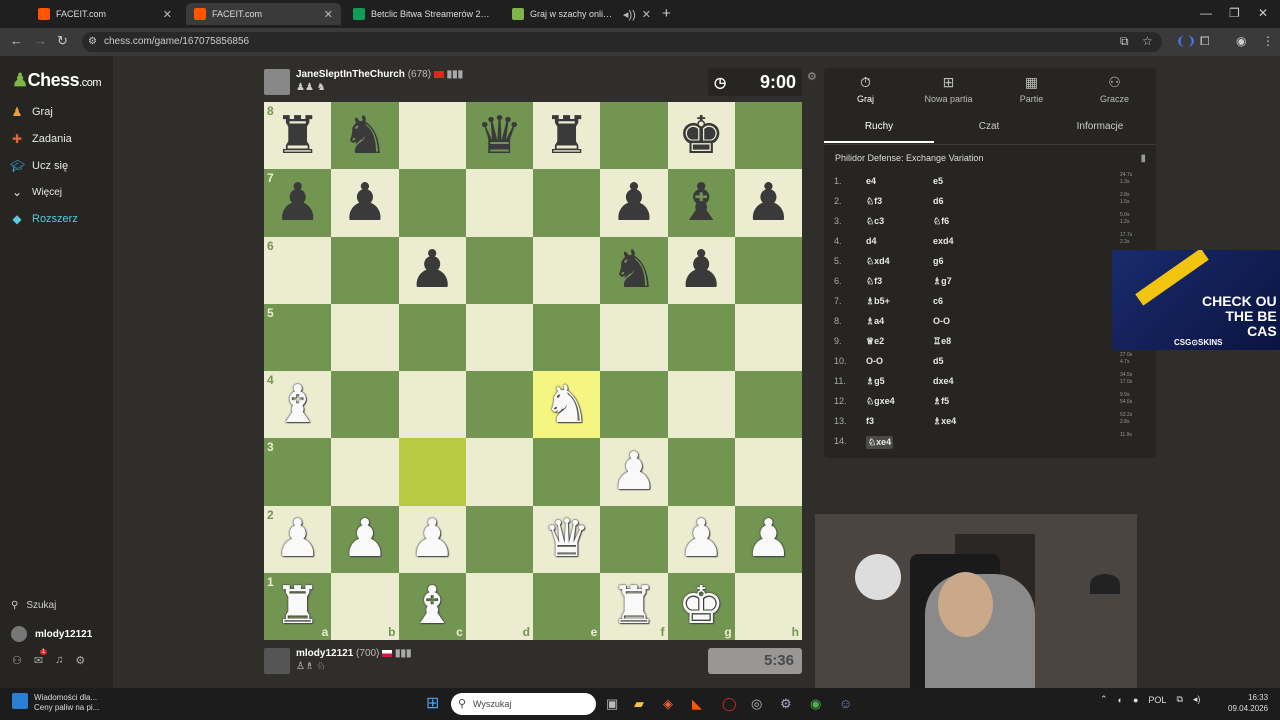 The image size is (1280, 720). Describe the element at coordinates (944, 421) in the screenshot. I see `black-move: ♗xe4` at that location.